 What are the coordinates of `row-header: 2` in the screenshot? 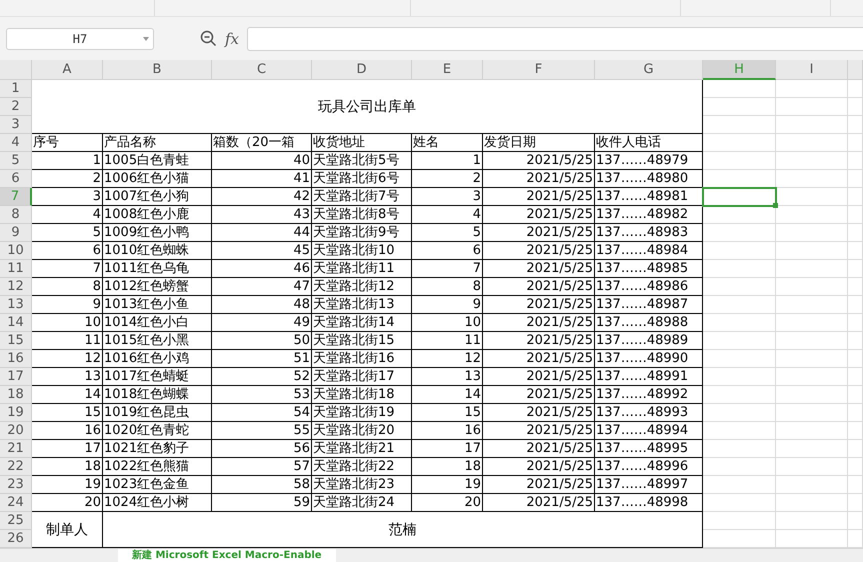 It's located at (16, 107).